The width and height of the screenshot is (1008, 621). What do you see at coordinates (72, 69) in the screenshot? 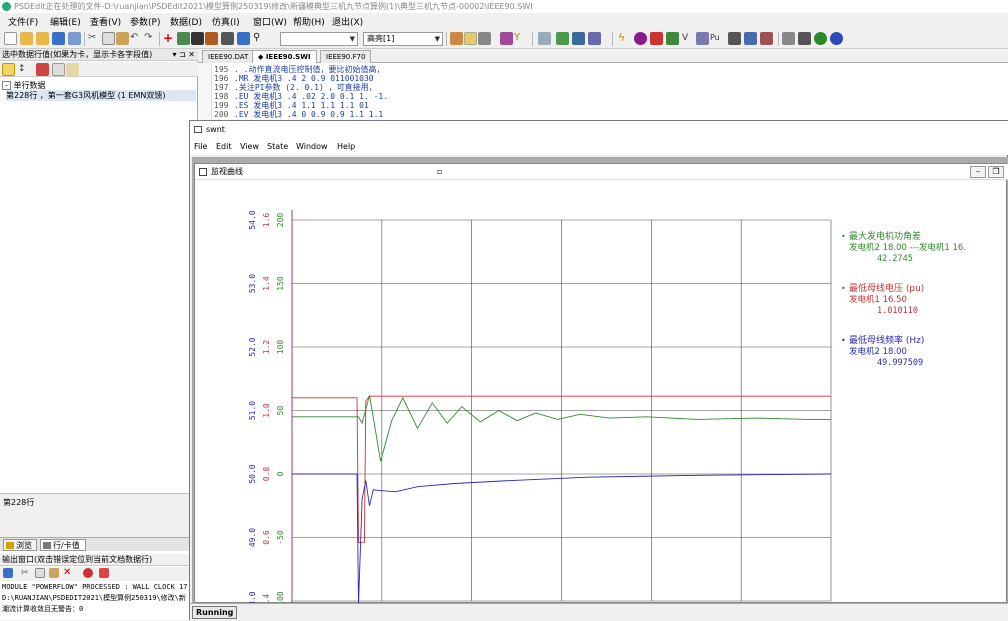
I see `folder-icon` at bounding box center [72, 69].